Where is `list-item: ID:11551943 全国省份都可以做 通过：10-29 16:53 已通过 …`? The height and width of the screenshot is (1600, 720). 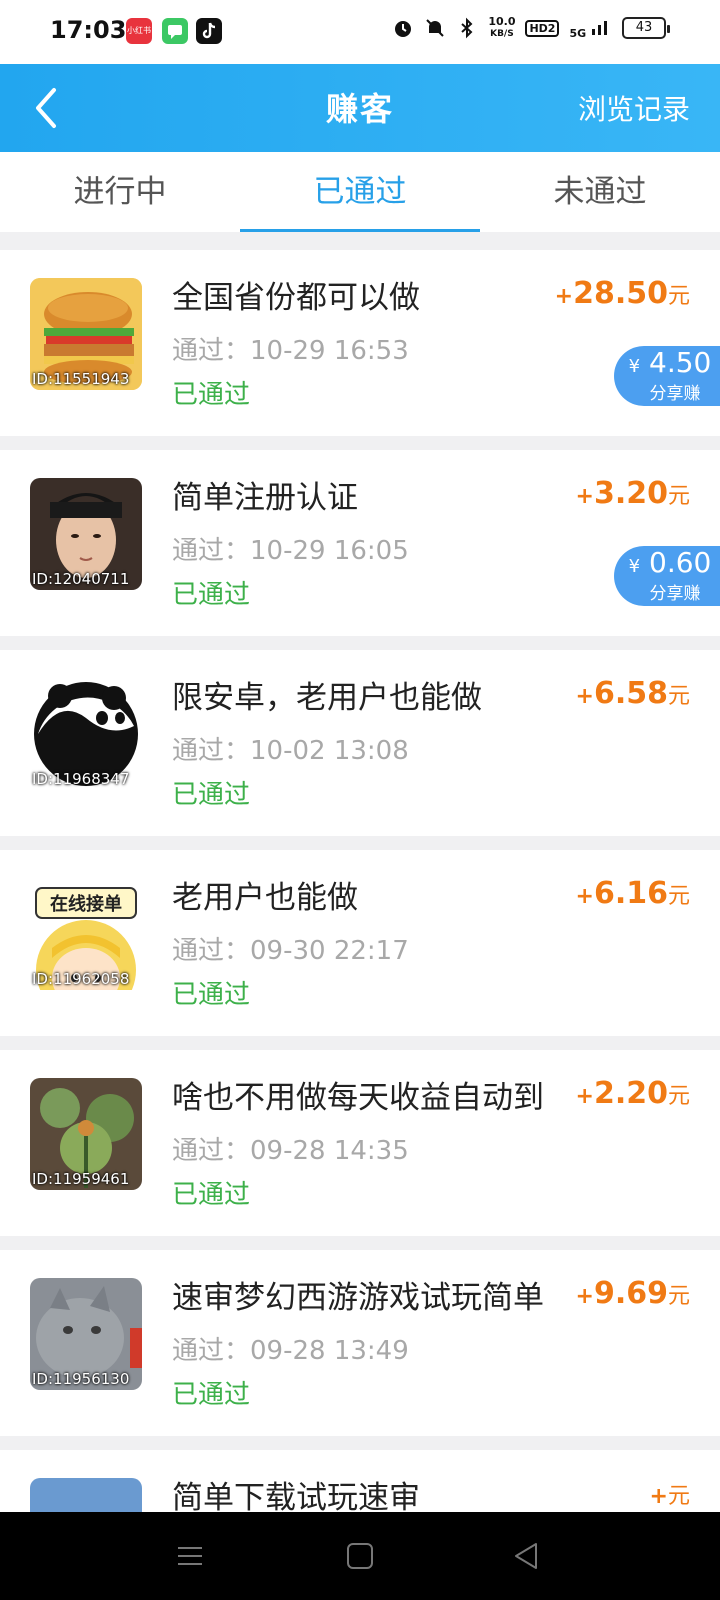
list-item: ID:11551943 全国省份都可以做 通过：10-29 16:53 已通过 … is located at coordinates (360, 343).